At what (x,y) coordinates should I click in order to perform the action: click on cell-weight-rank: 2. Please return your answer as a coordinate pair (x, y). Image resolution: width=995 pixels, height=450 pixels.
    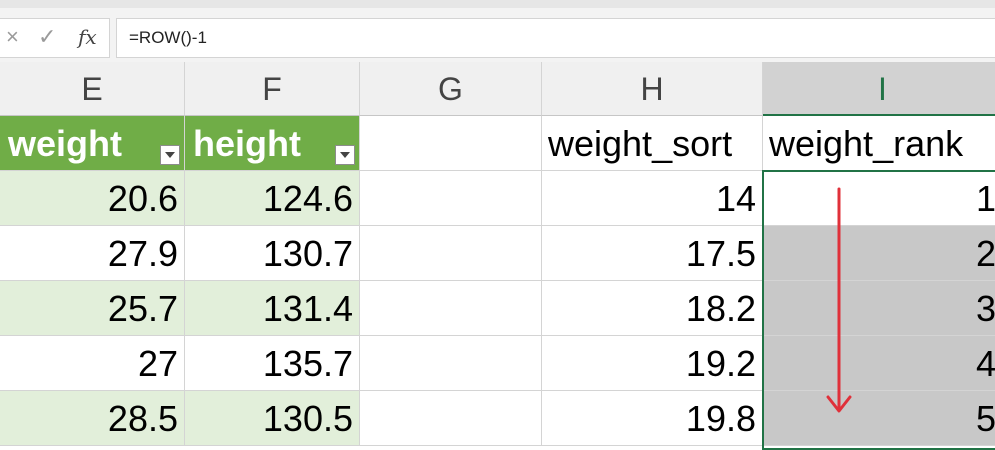
    Looking at the image, I should click on (879, 253).